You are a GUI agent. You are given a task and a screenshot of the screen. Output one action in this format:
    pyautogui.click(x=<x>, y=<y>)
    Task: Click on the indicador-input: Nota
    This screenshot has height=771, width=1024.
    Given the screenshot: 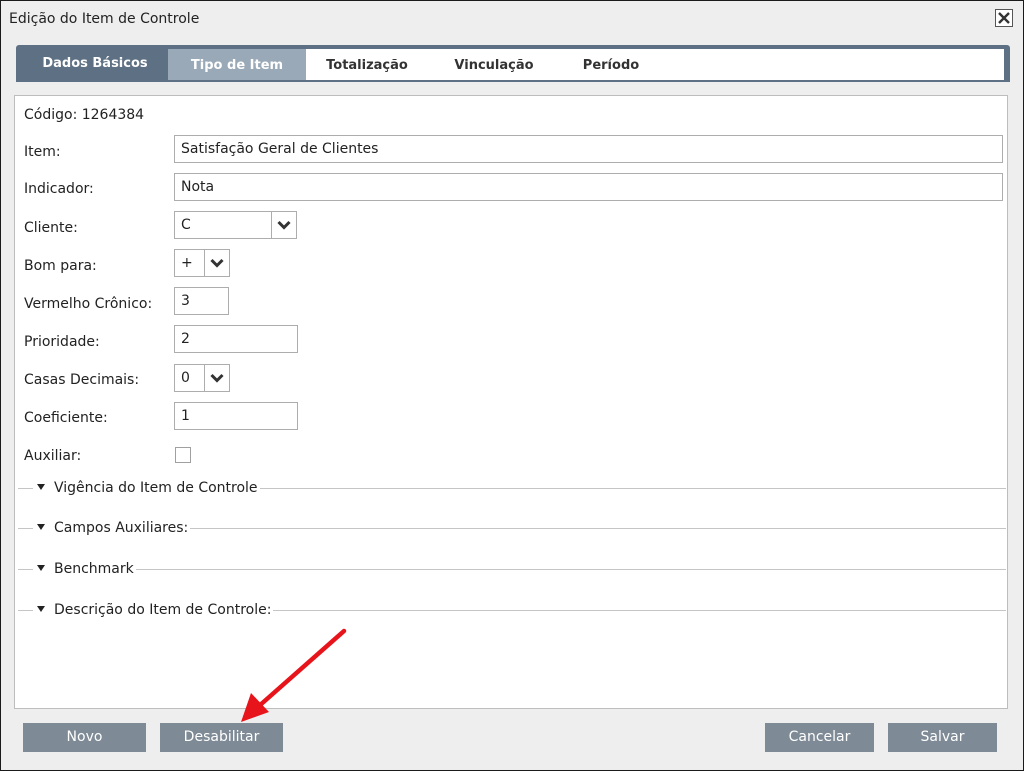 What is the action you would take?
    pyautogui.click(x=588, y=187)
    